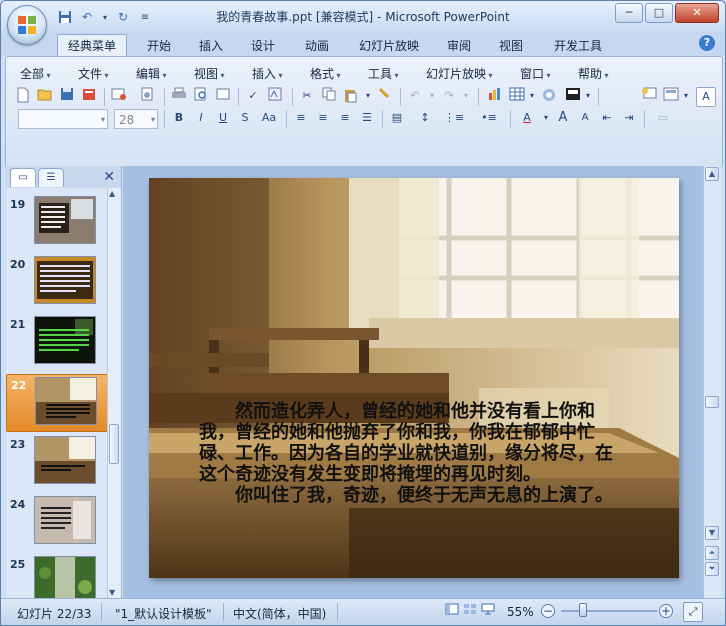  What do you see at coordinates (351, 96) in the screenshot?
I see `paste-icon` at bounding box center [351, 96].